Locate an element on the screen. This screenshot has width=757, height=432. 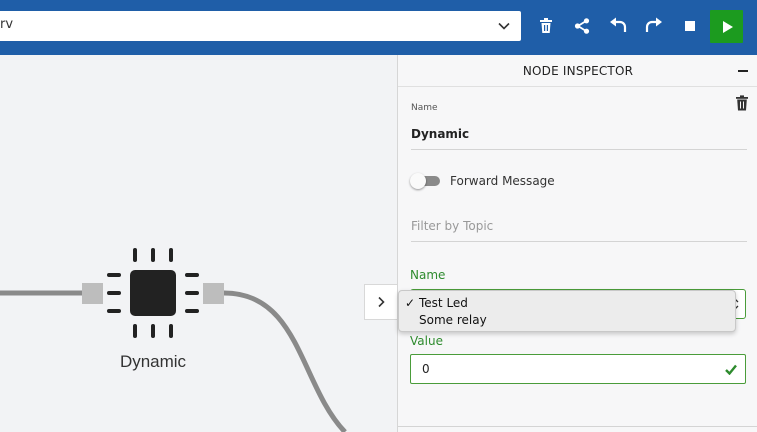
chevron-down-icon is located at coordinates (504, 26).